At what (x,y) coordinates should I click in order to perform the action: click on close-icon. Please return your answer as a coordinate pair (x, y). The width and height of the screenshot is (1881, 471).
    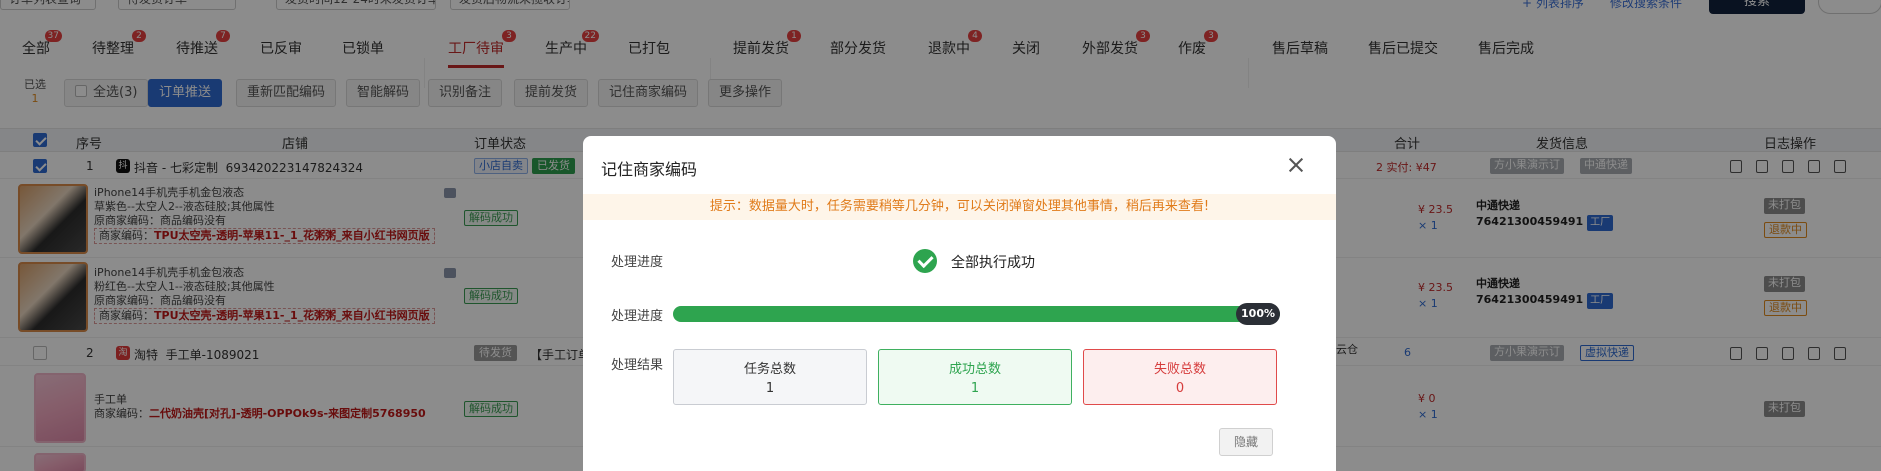
    Looking at the image, I should click on (1296, 165).